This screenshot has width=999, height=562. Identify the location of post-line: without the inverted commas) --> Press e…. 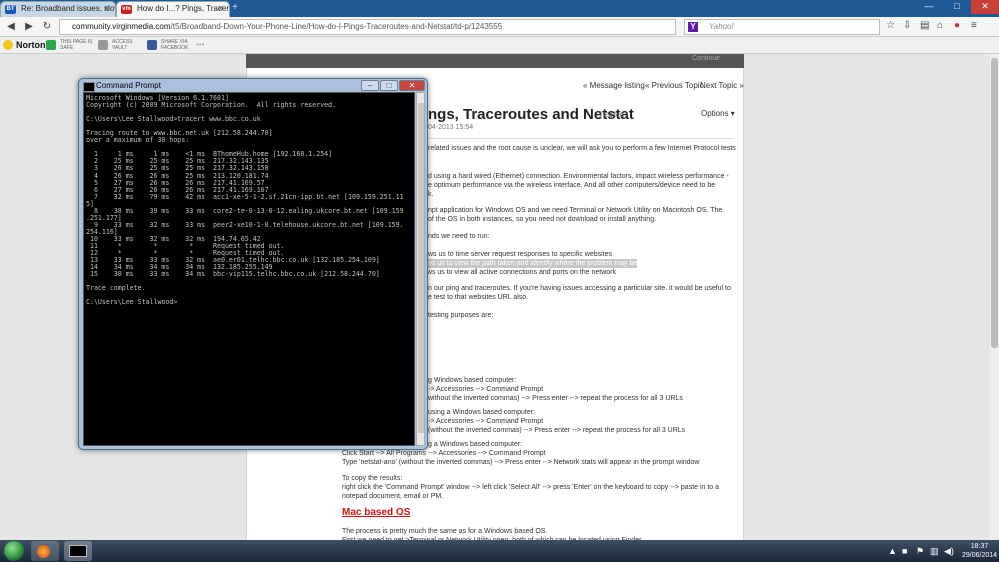
(555, 398).